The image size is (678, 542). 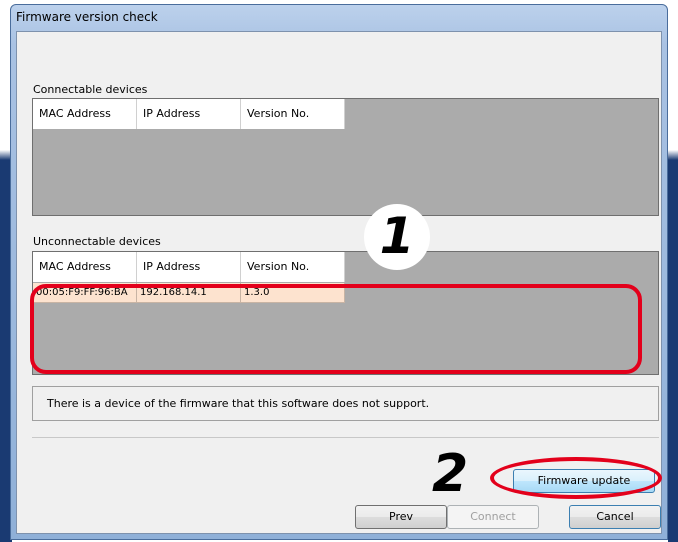 I want to click on separator, so click(x=345, y=437).